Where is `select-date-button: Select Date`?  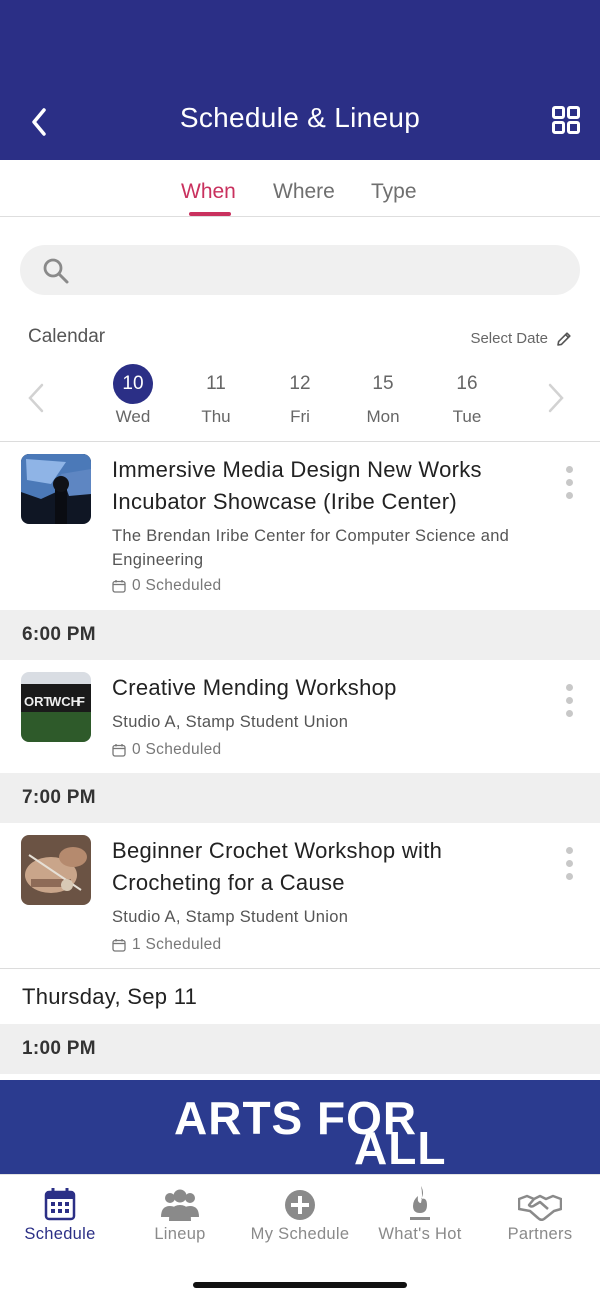 select-date-button: Select Date is located at coordinates (521, 338).